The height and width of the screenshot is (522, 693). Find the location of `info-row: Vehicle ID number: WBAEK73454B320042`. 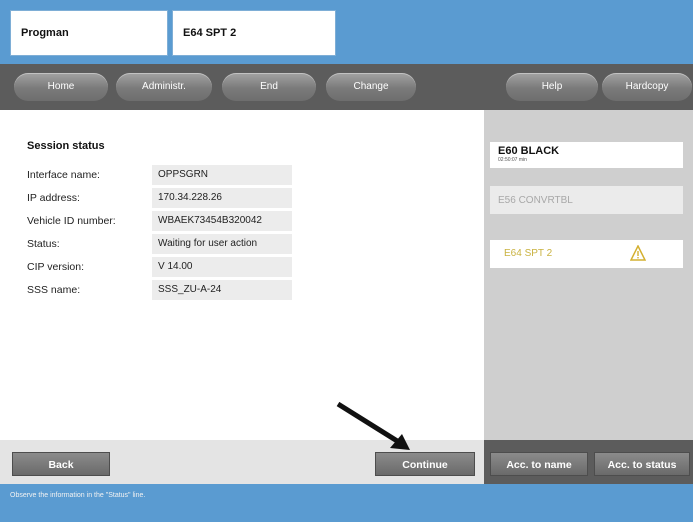

info-row: Vehicle ID number: WBAEK73454B320042 is located at coordinates (167, 222).